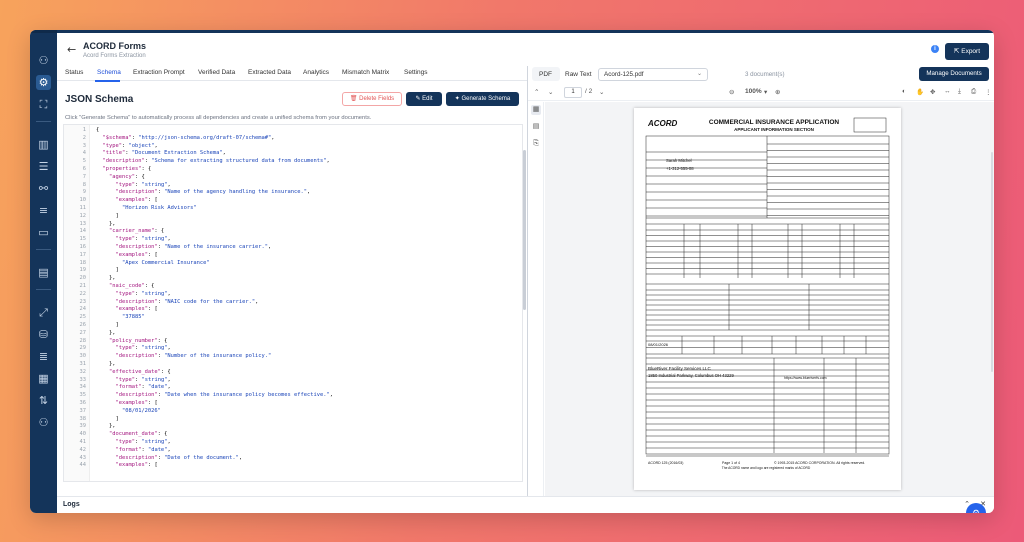 The width and height of the screenshot is (1024, 542). I want to click on more-icon: ⋮, so click(988, 92).